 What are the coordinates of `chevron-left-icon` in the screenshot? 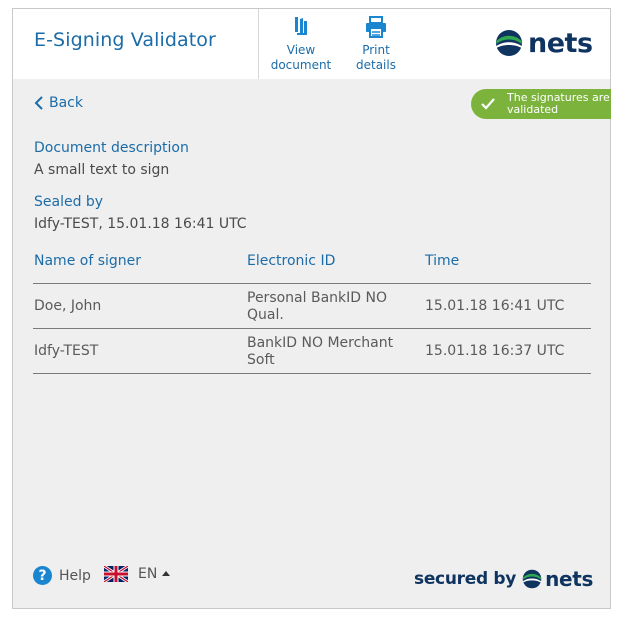 It's located at (38, 103).